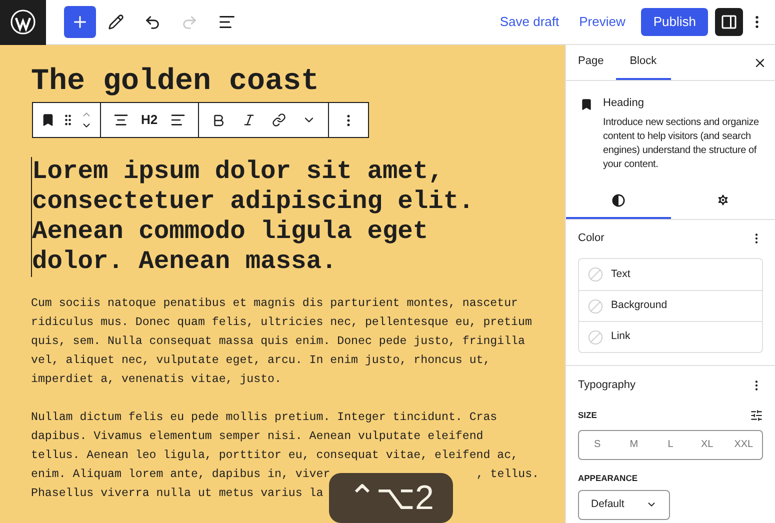  Describe the element at coordinates (597, 444) in the screenshot. I see `size-option: S` at that location.